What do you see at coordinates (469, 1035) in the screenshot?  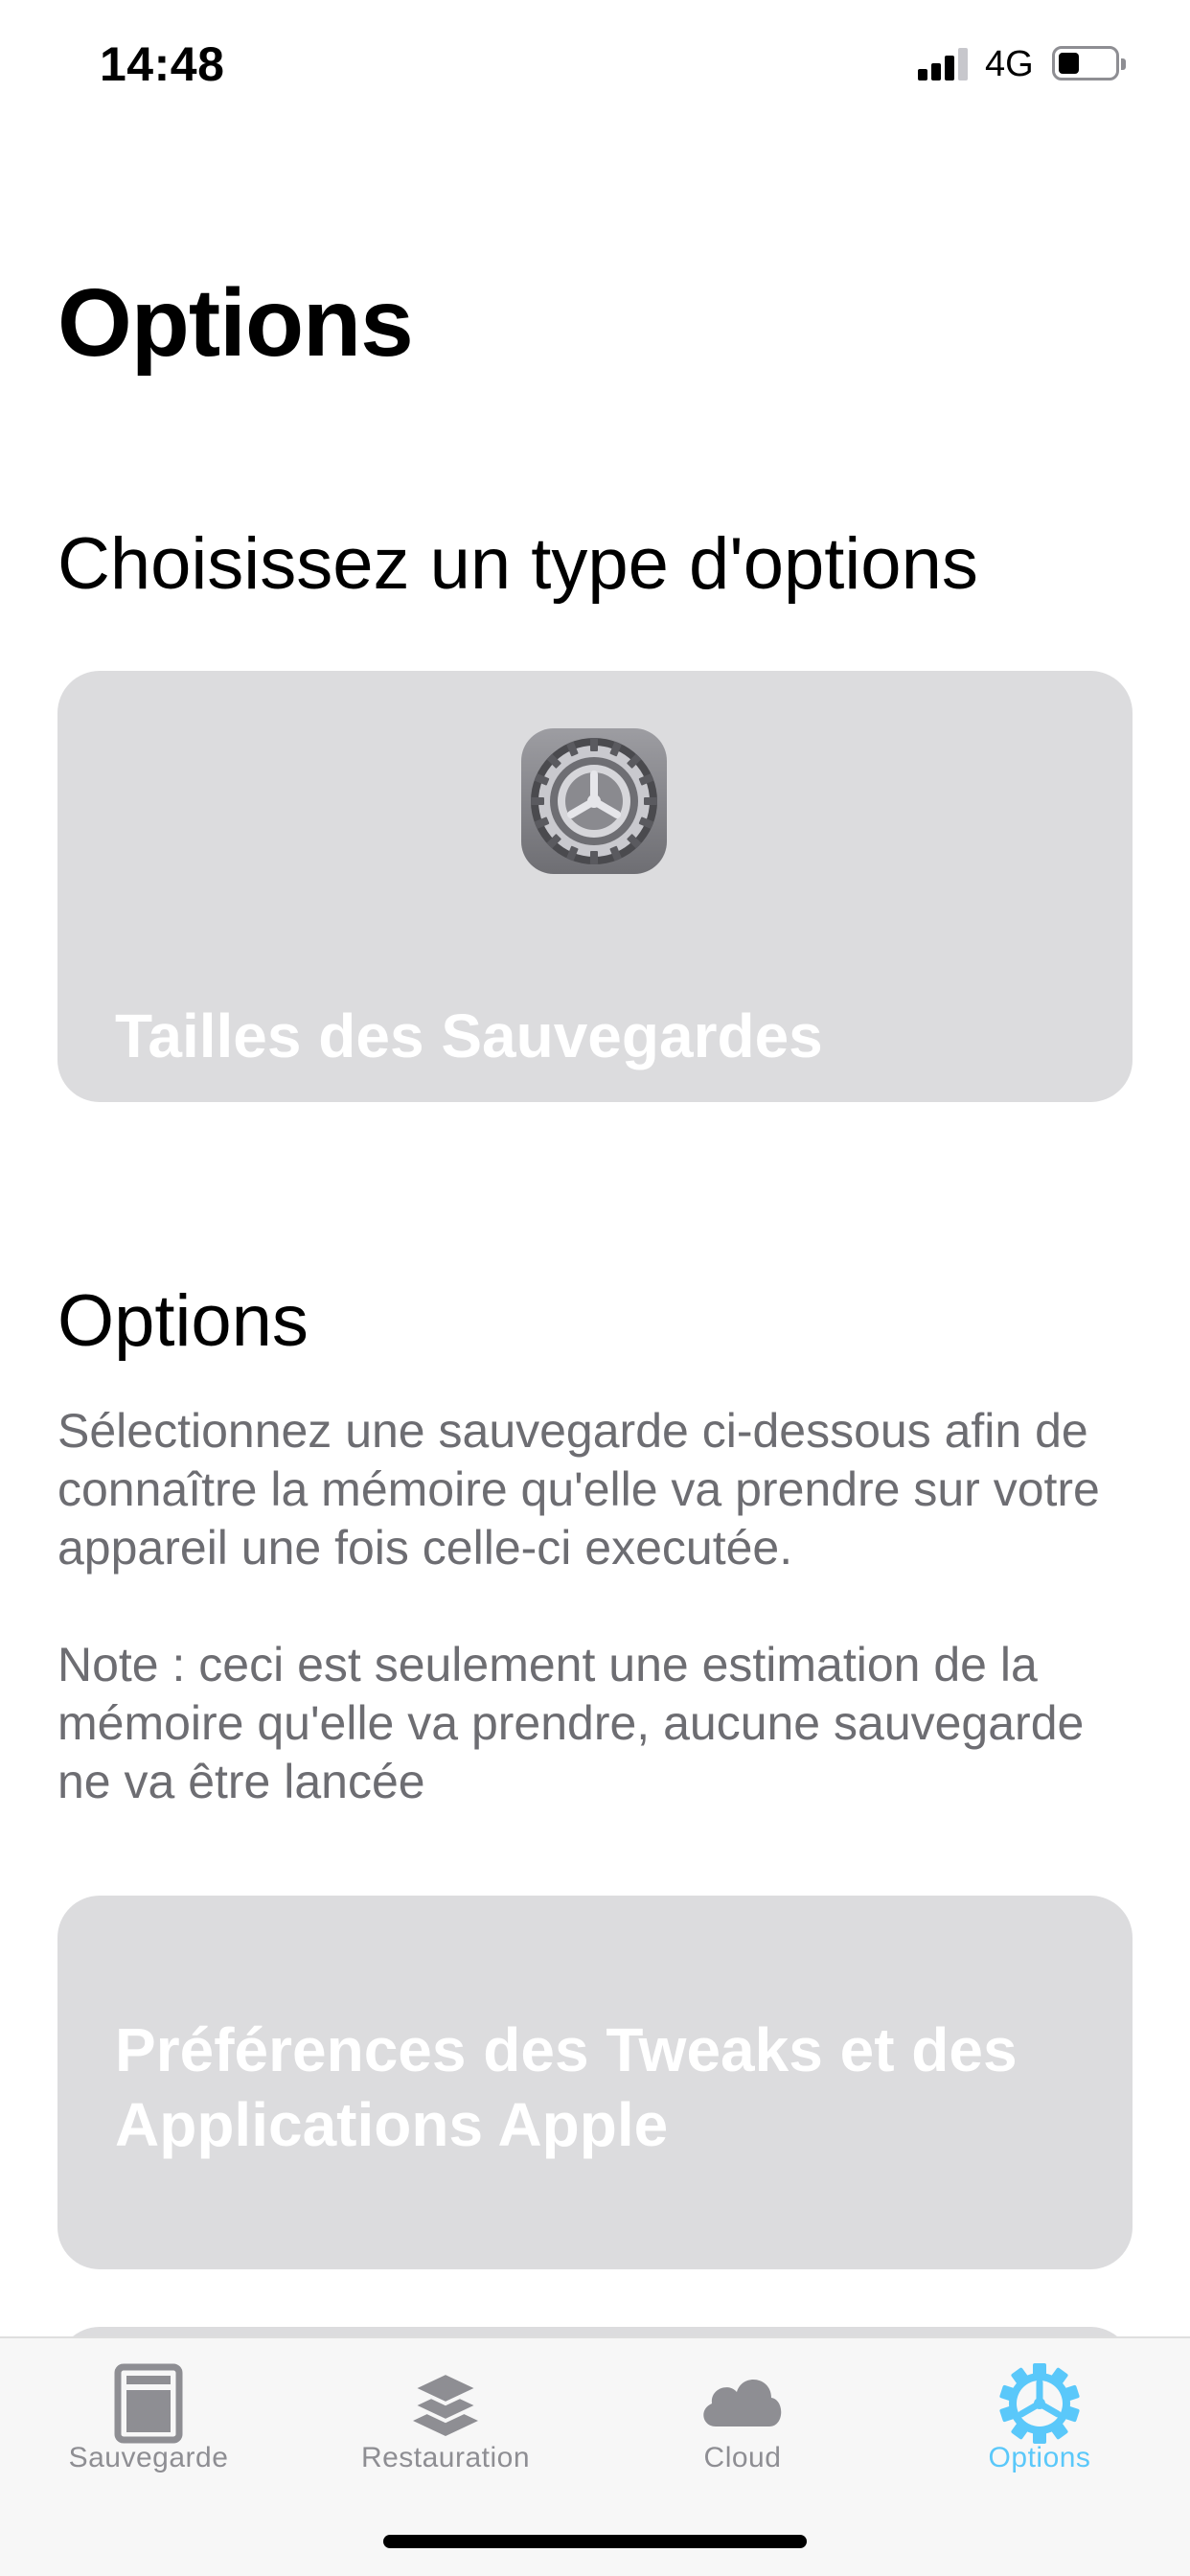 I see `backup-sizes-label: Tailles des Sauvegardes` at bounding box center [469, 1035].